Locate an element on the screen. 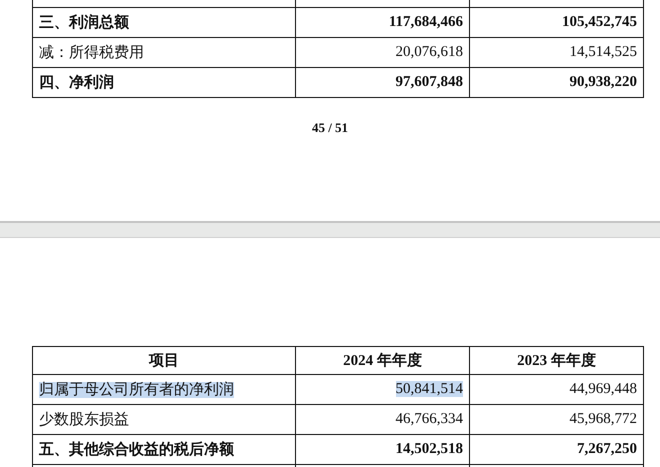  table-cell: 五、其他综合收益的税后净额 is located at coordinates (136, 450).